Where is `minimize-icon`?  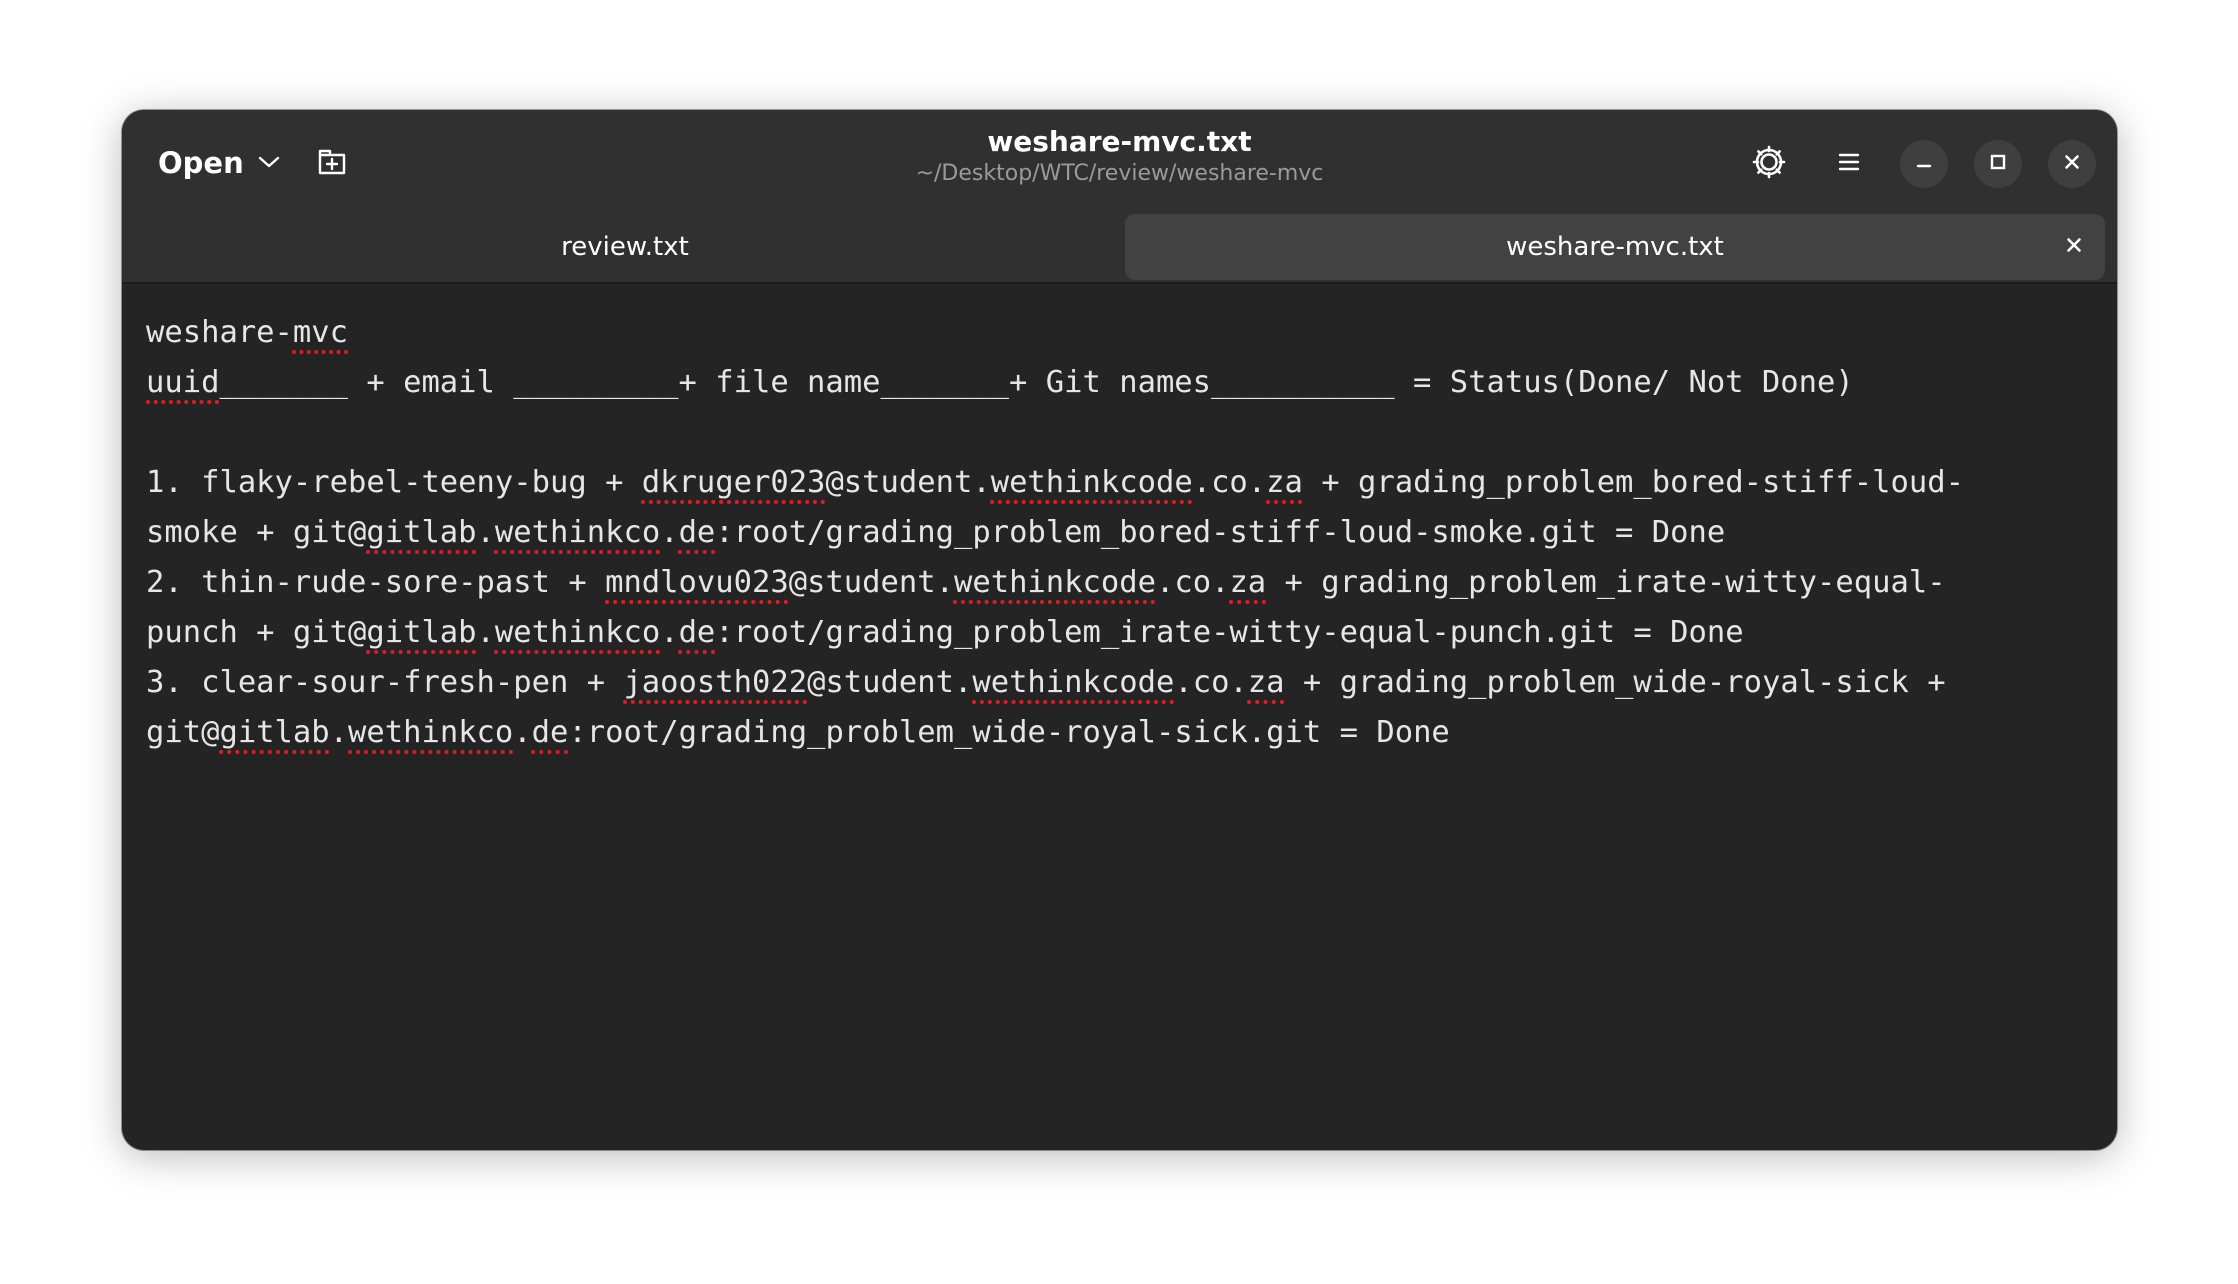 minimize-icon is located at coordinates (1924, 164).